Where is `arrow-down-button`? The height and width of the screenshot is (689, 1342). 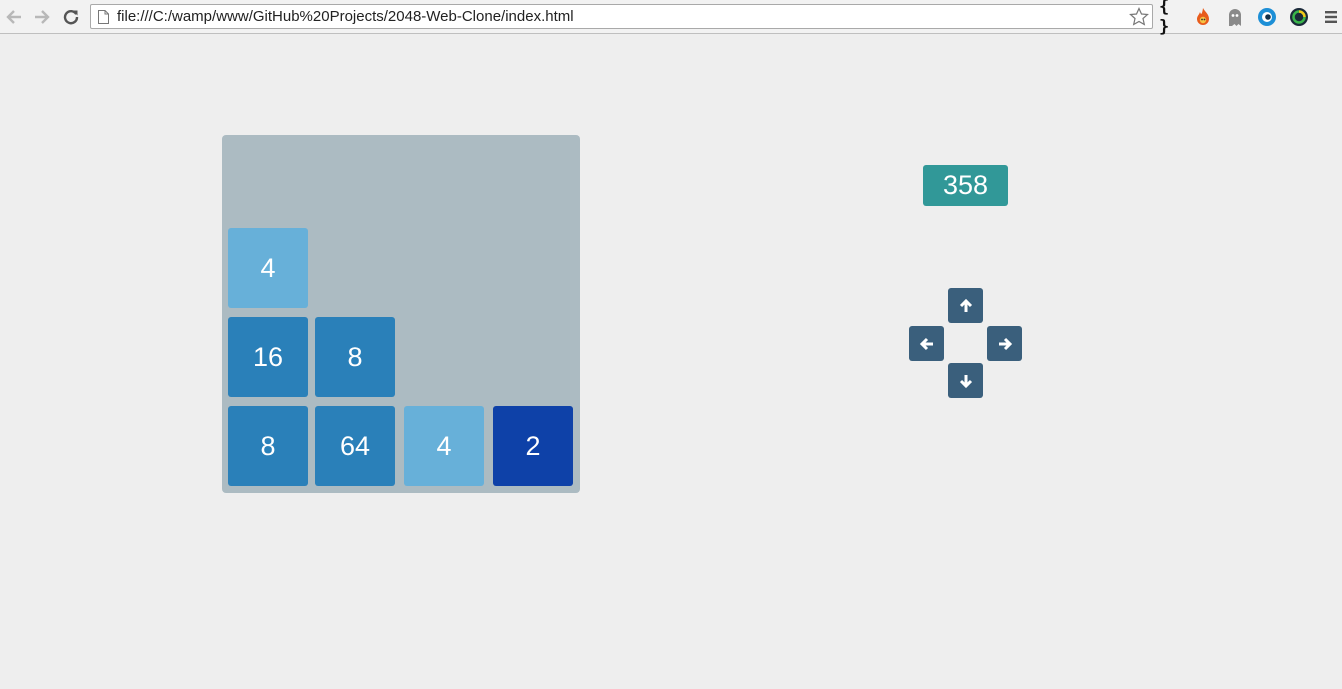 arrow-down-button is located at coordinates (965, 380).